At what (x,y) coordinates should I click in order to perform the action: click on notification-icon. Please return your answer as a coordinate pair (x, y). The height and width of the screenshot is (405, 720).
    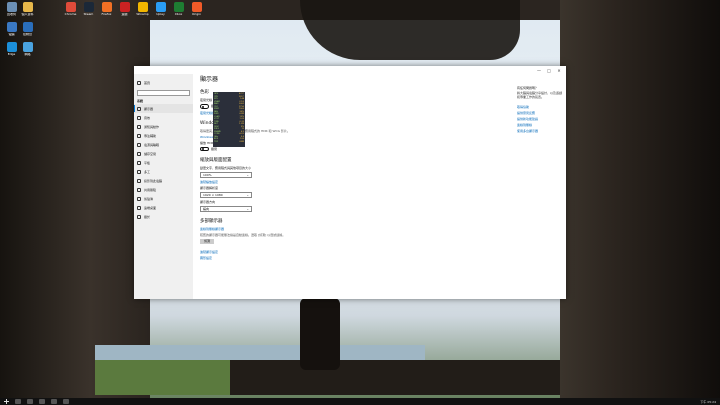
    Looking at the image, I should click on (139, 126).